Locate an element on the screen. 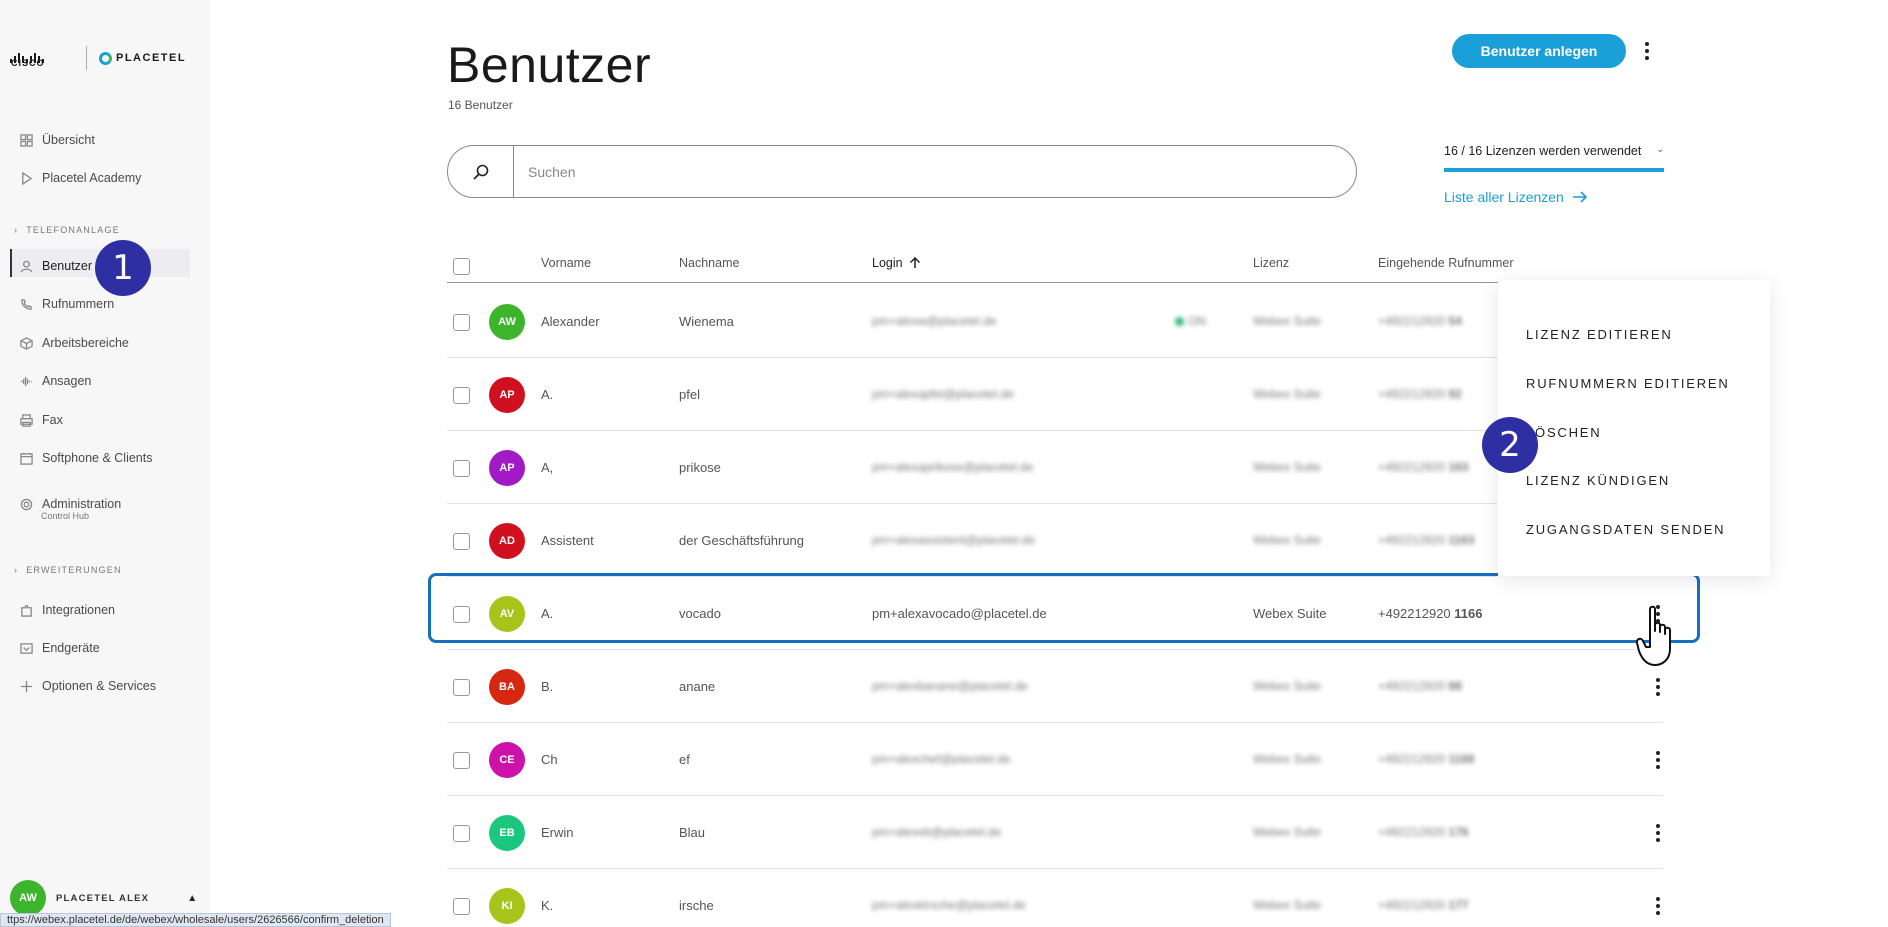 Image resolution: width=1888 pixels, height=927 pixels. sidebar-item-label: Endgeräte is located at coordinates (71, 648).